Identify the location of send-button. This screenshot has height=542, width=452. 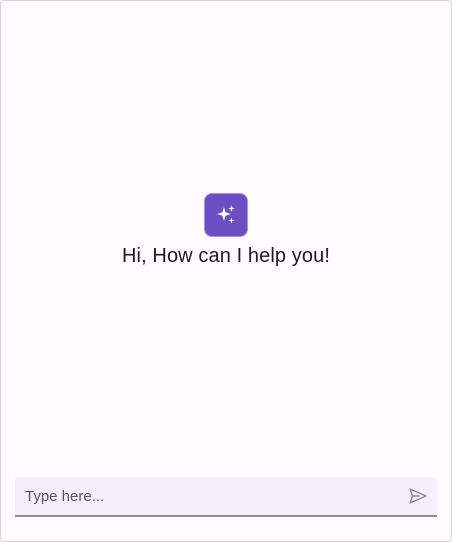
(418, 496).